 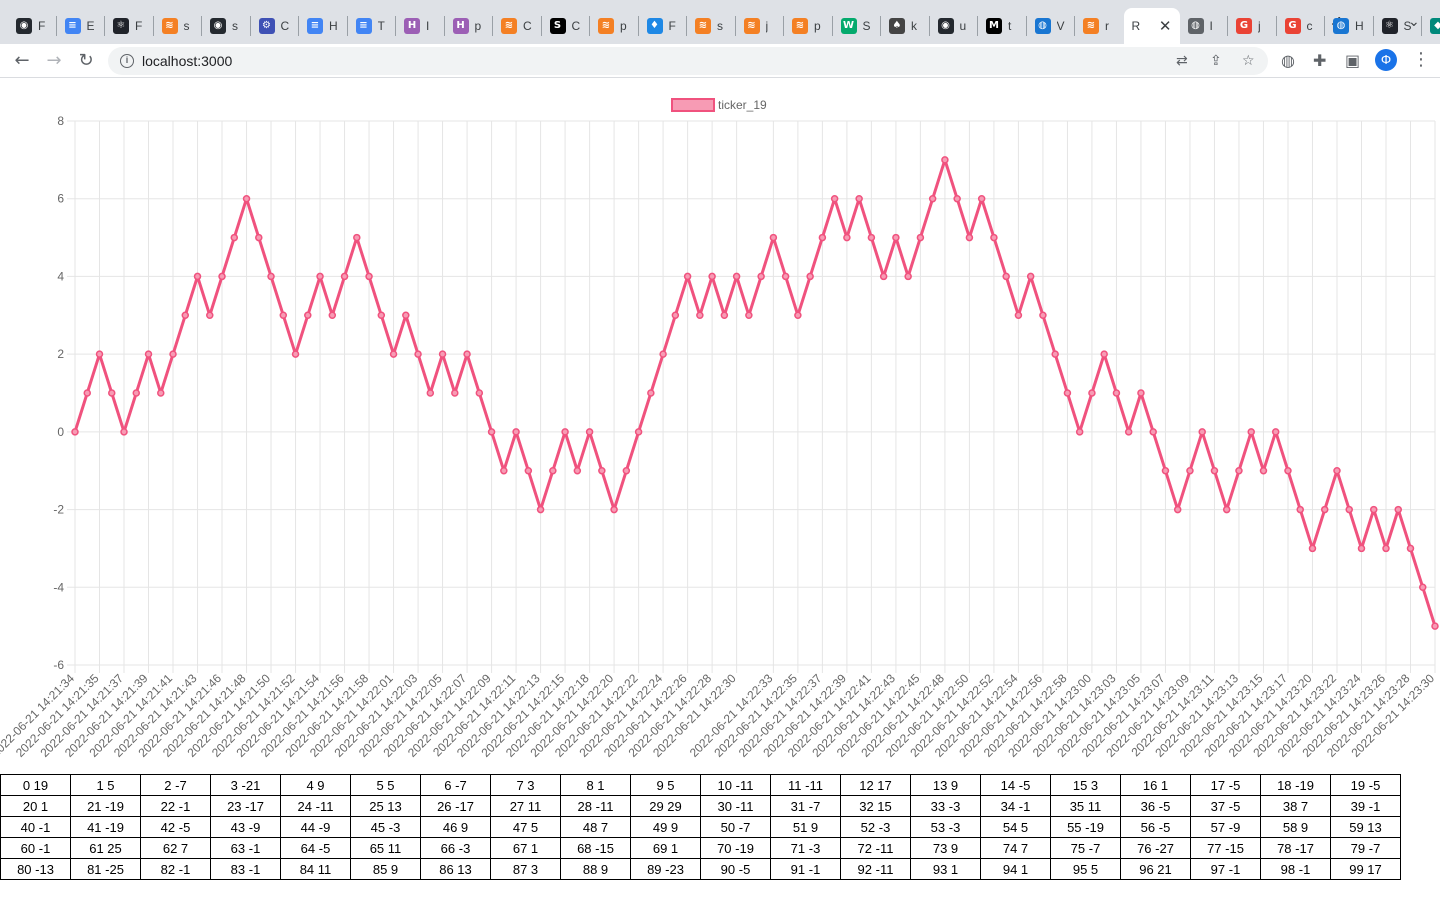 What do you see at coordinates (525, 785) in the screenshot?
I see `table-cell: 7 3` at bounding box center [525, 785].